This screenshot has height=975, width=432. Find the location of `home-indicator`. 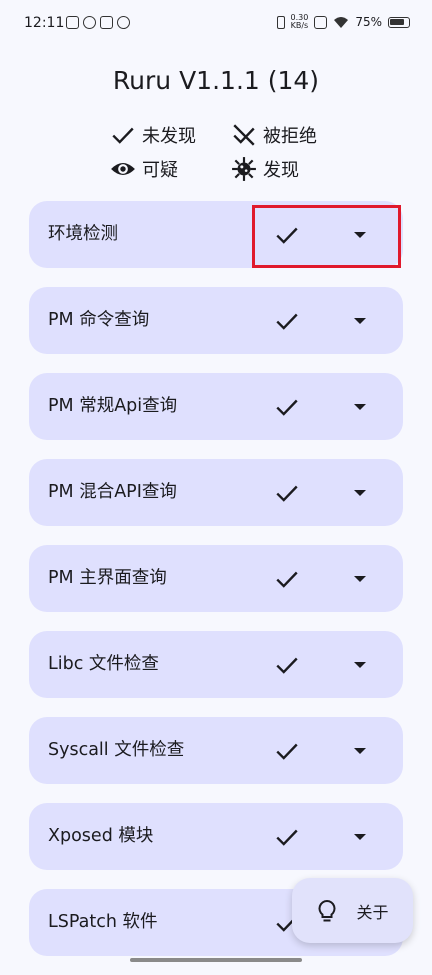

home-indicator is located at coordinates (216, 960).